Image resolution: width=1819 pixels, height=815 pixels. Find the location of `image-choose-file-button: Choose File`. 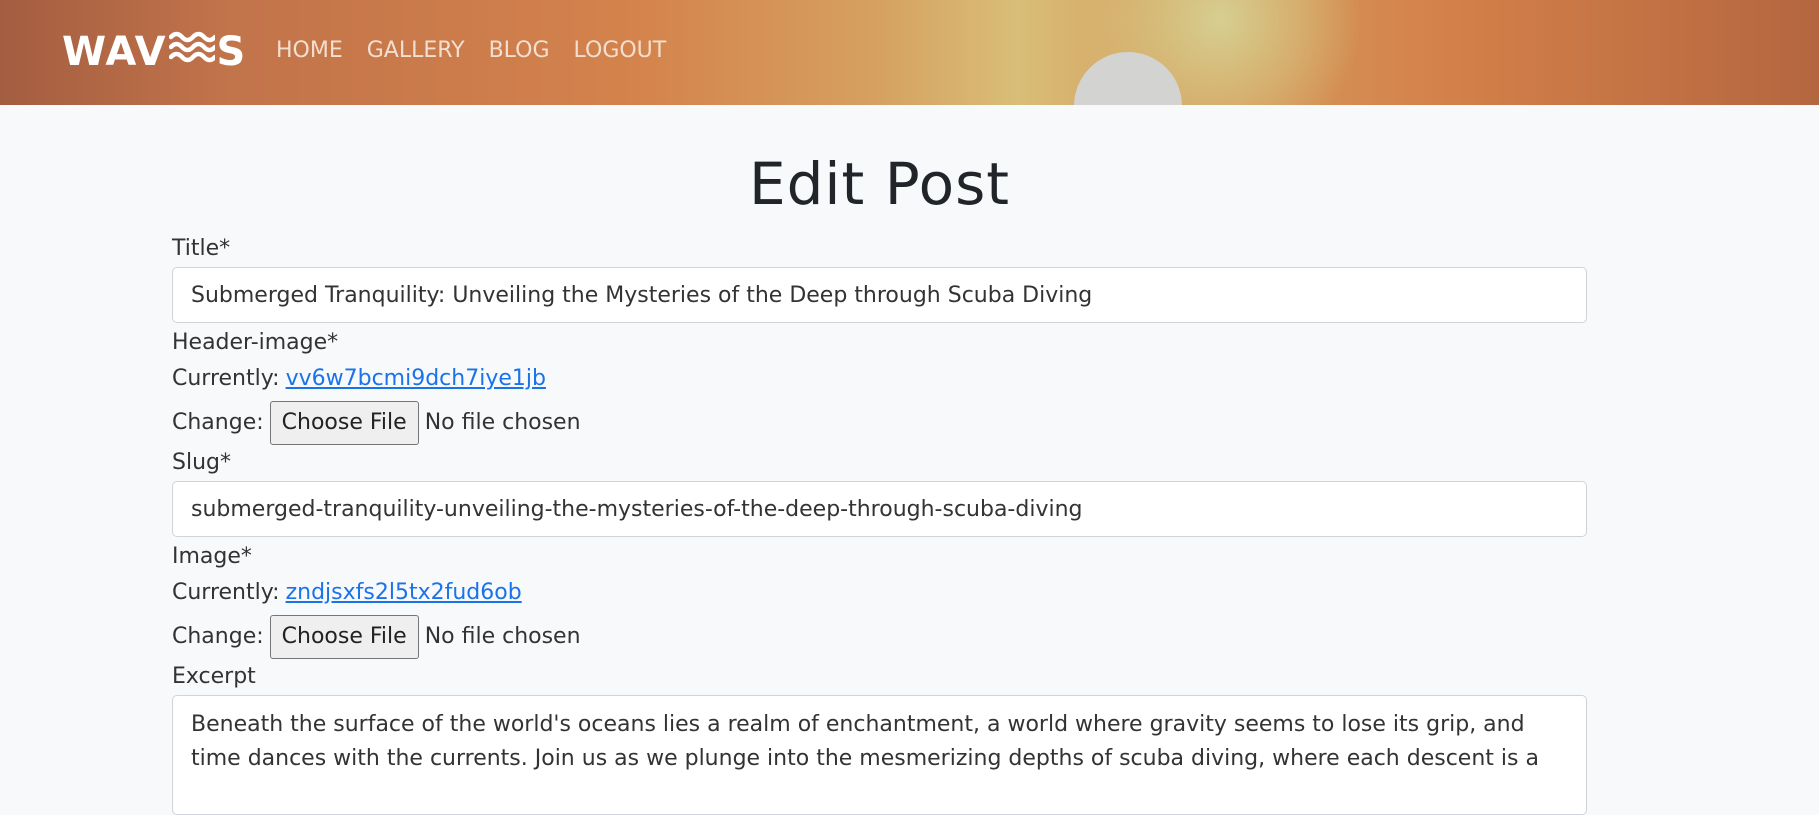

image-choose-file-button: Choose File is located at coordinates (344, 637).